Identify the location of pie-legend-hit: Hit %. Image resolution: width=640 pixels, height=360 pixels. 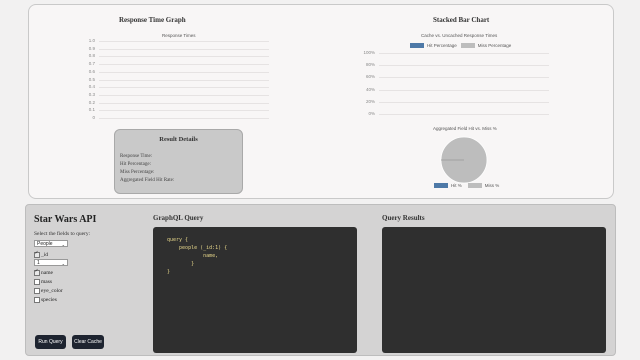
(456, 185).